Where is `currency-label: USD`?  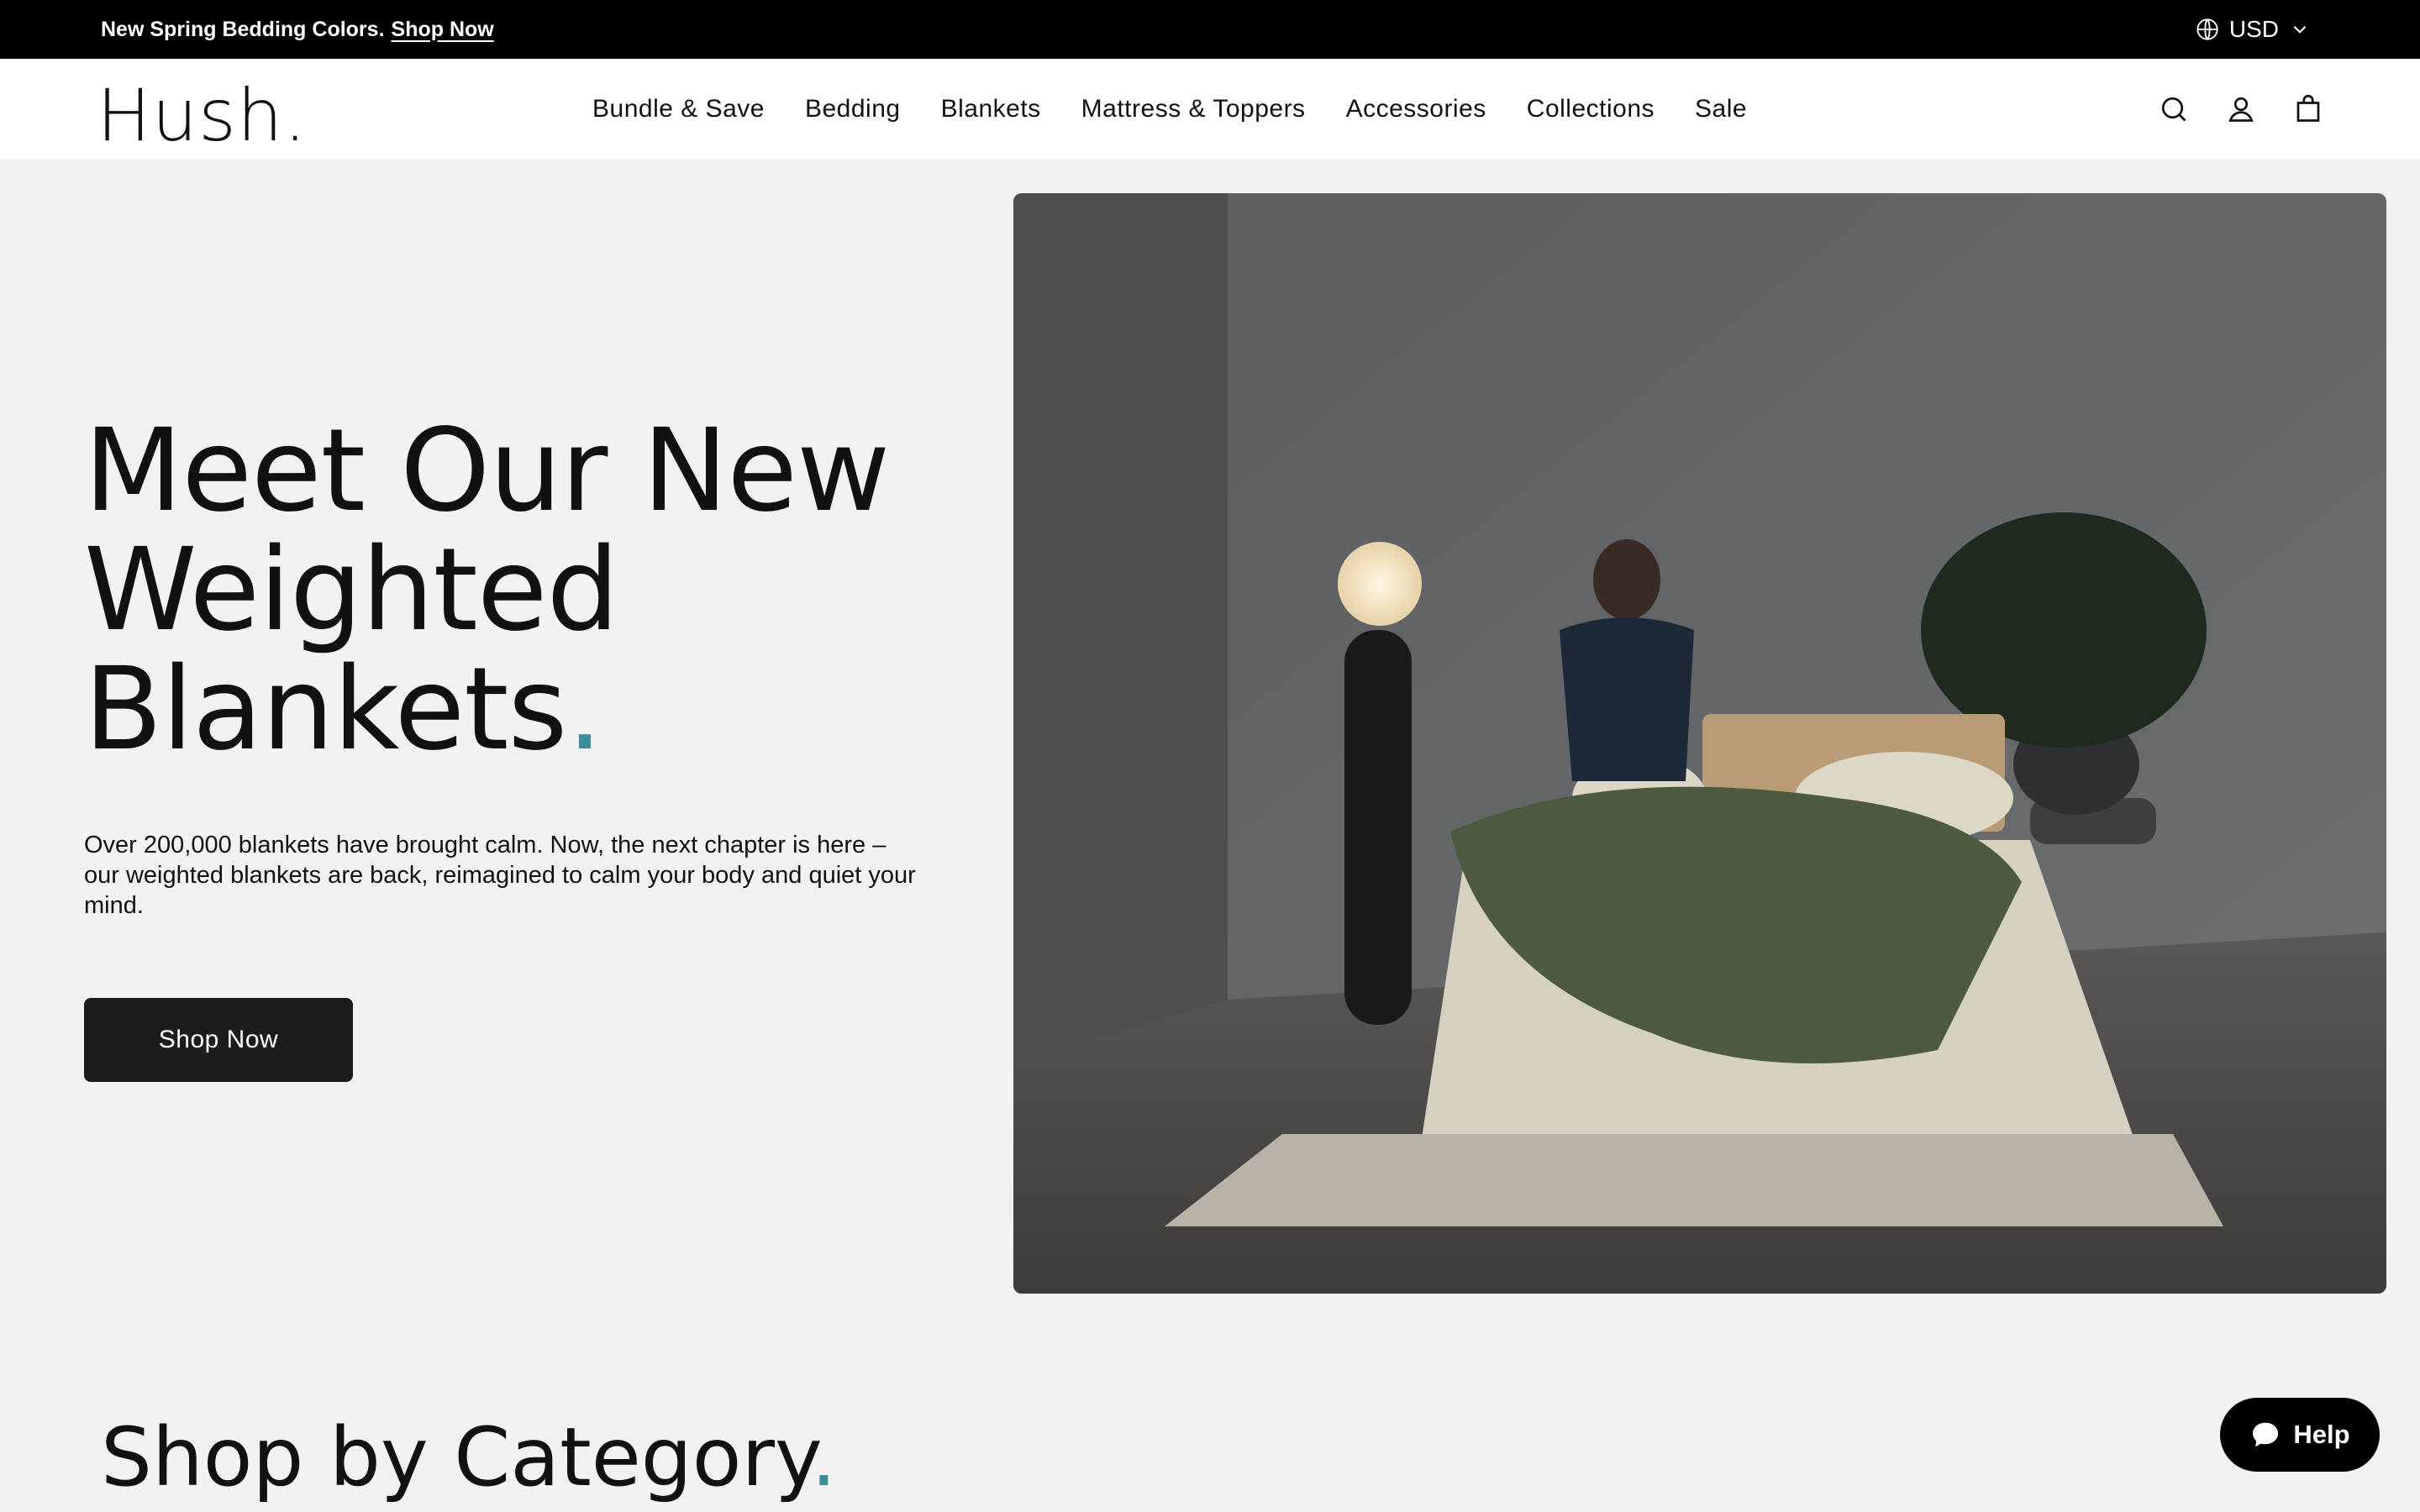 currency-label: USD is located at coordinates (2253, 29).